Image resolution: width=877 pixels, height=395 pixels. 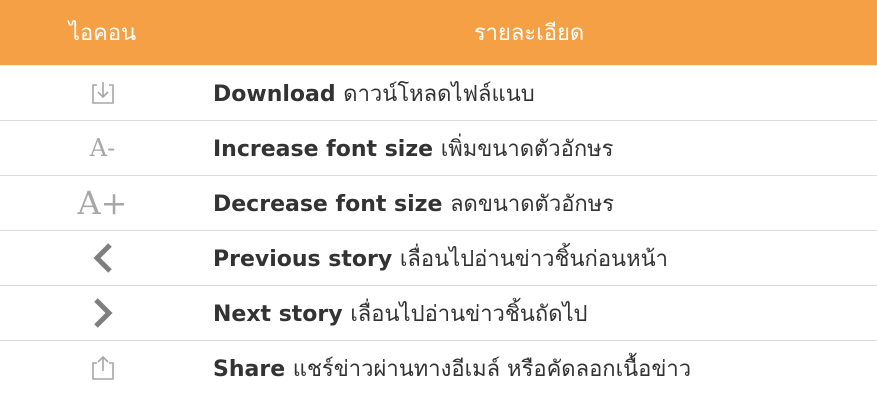 I want to click on font-size-glyph-small: A-, so click(x=102, y=148).